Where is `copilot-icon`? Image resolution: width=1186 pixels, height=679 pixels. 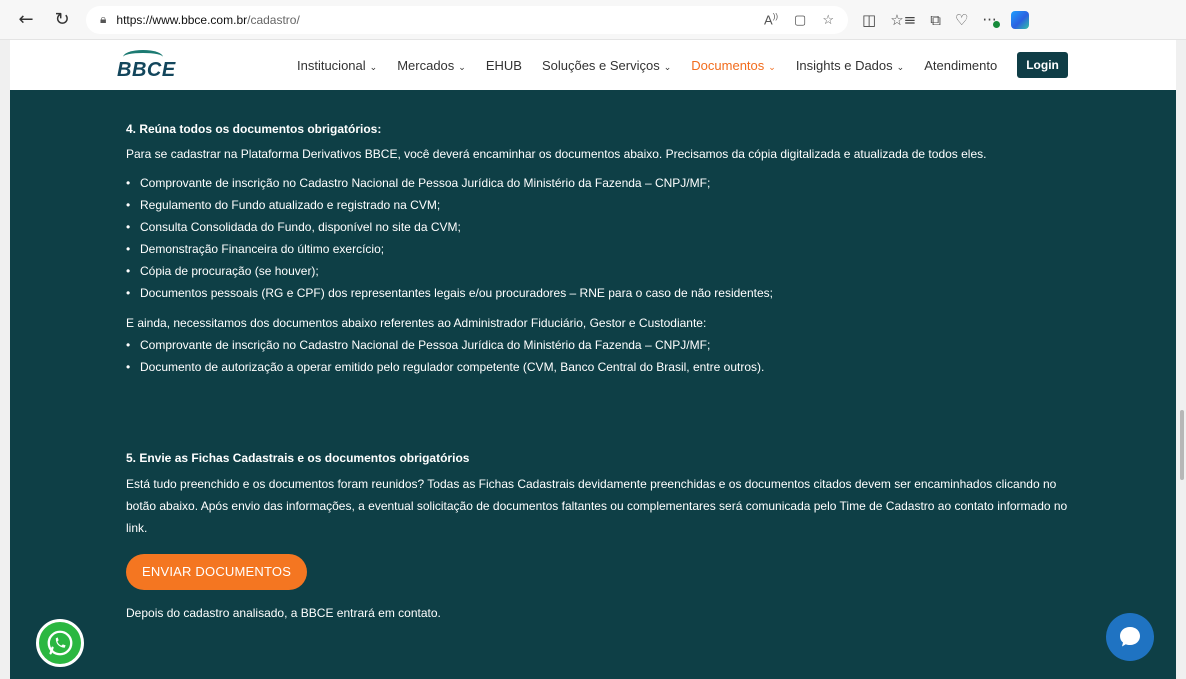 copilot-icon is located at coordinates (1019, 19).